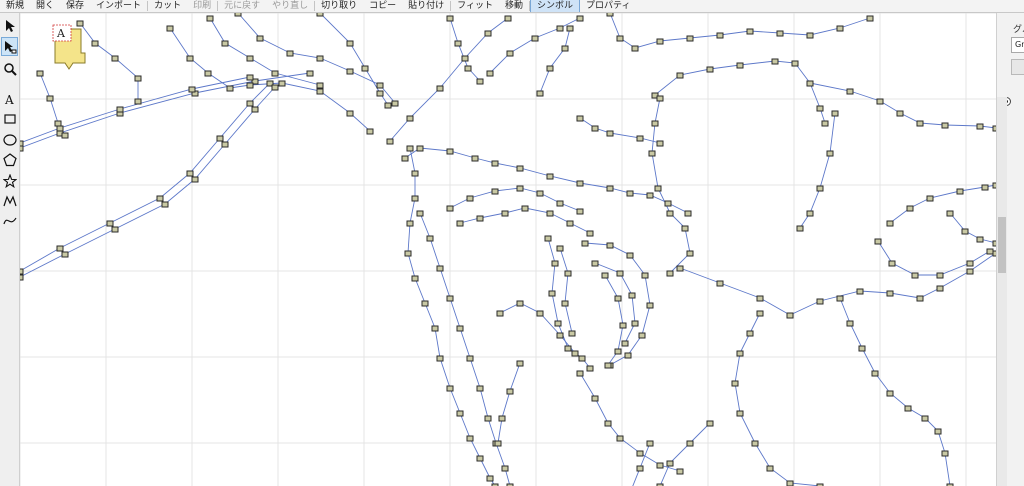  I want to click on curve-tool, so click(9, 220).